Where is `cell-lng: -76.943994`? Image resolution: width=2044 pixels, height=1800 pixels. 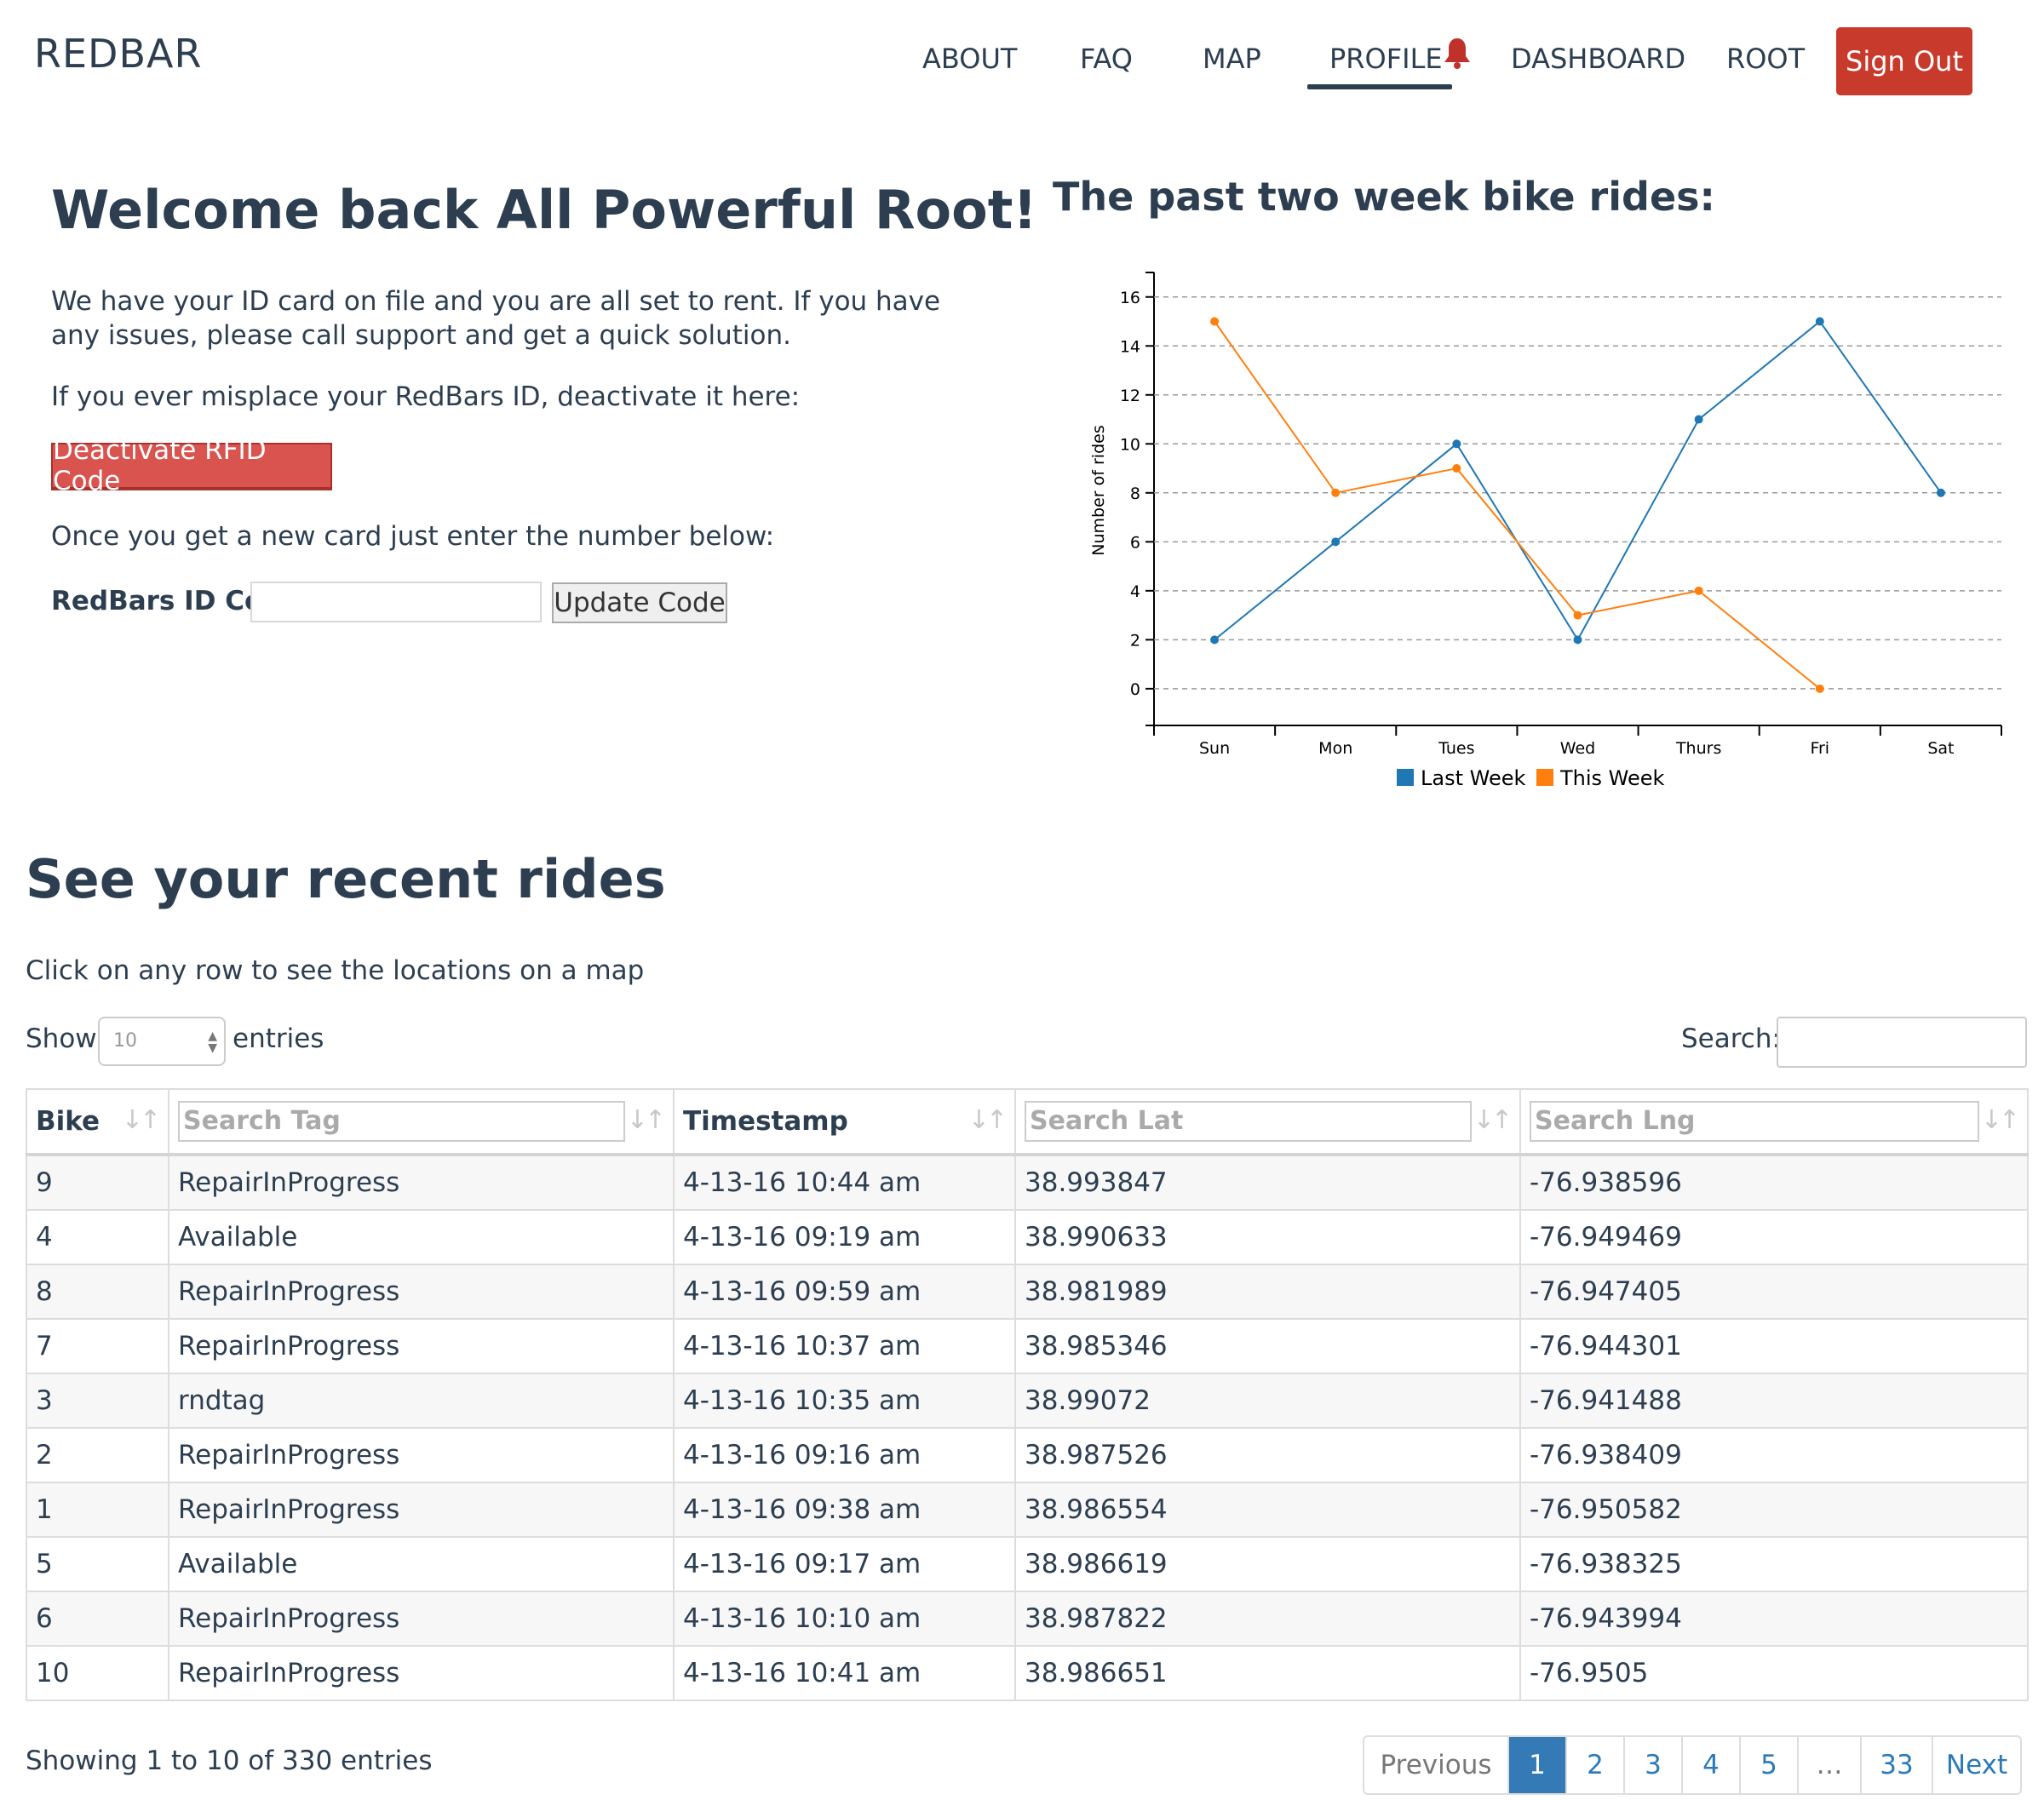 cell-lng: -76.943994 is located at coordinates (1774, 1619).